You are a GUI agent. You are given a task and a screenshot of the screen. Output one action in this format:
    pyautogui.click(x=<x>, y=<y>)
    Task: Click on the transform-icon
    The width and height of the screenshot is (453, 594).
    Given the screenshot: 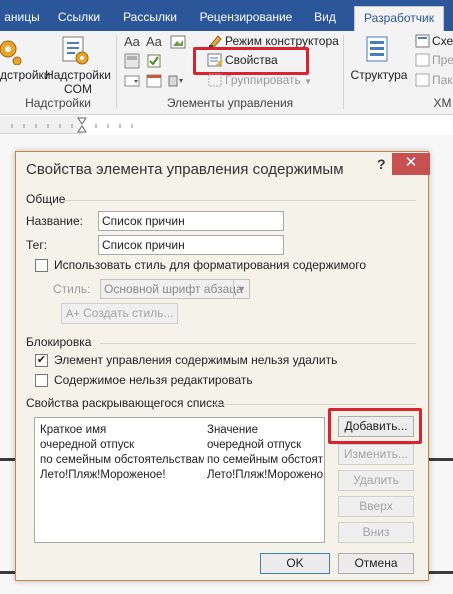 What is the action you would take?
    pyautogui.click(x=422, y=60)
    